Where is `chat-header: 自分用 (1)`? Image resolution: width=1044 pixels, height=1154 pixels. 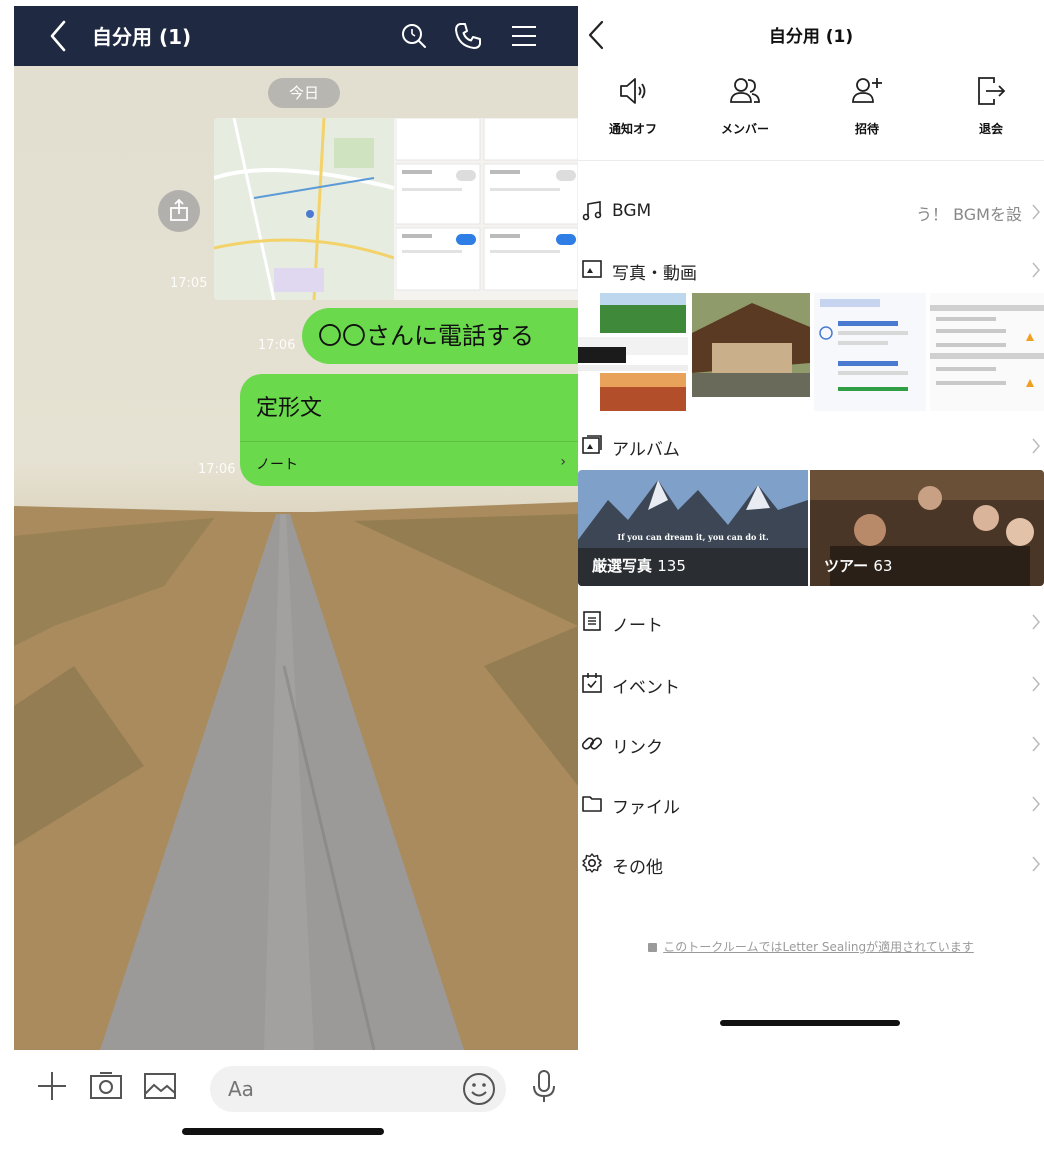 chat-header: 自分用 (1) is located at coordinates (296, 36).